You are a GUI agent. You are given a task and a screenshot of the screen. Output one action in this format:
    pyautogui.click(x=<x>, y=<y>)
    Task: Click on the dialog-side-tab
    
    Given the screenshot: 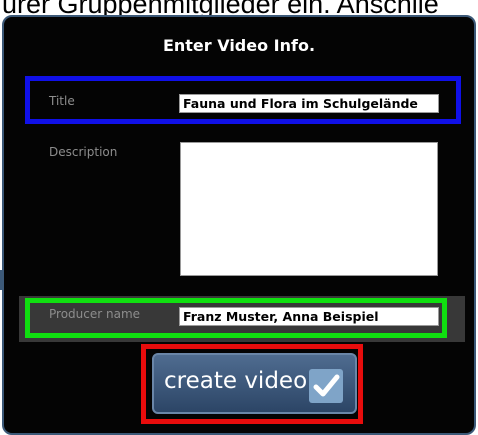 What is the action you would take?
    pyautogui.click(x=2, y=280)
    